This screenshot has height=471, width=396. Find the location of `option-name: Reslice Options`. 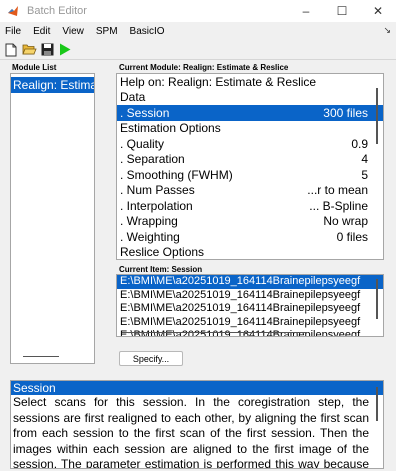

option-name: Reslice Options is located at coordinates (162, 252).